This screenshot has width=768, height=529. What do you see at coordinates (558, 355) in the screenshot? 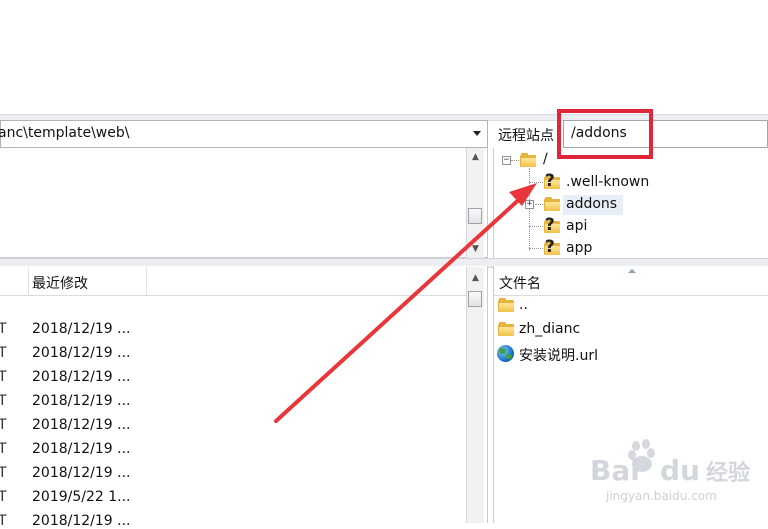
I see `file-install-url: 安装说明.url` at bounding box center [558, 355].